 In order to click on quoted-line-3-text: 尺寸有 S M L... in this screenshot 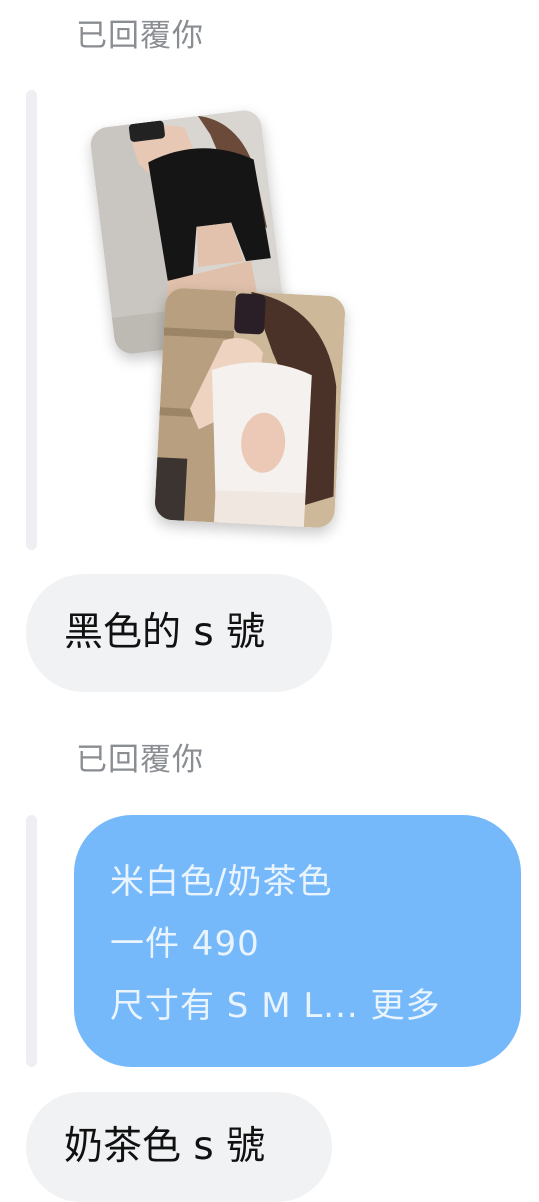, I will do `click(240, 1006)`.